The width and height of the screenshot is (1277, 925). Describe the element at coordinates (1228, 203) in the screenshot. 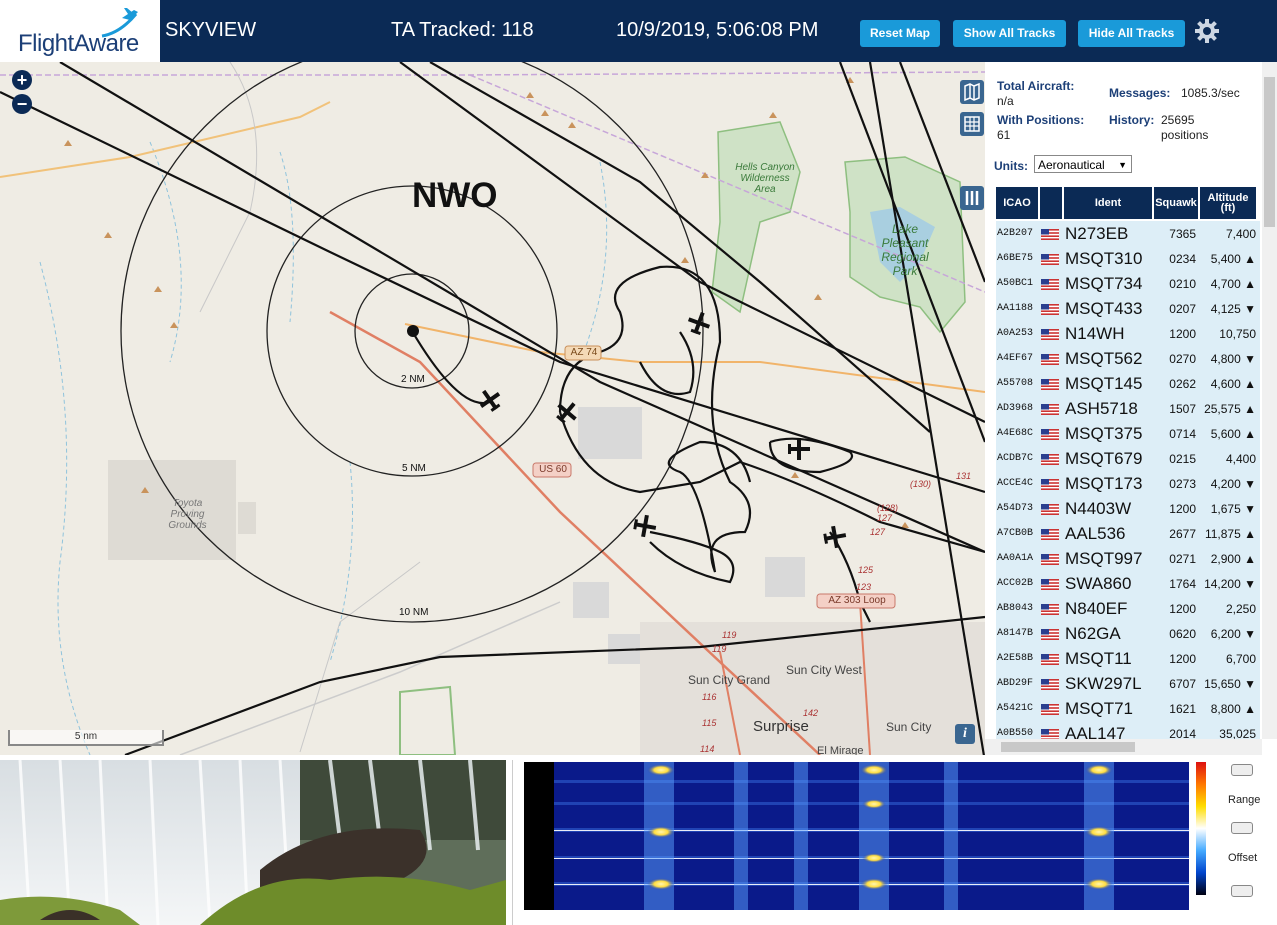

I see `column-header-altitude: Altitude (ft)` at that location.